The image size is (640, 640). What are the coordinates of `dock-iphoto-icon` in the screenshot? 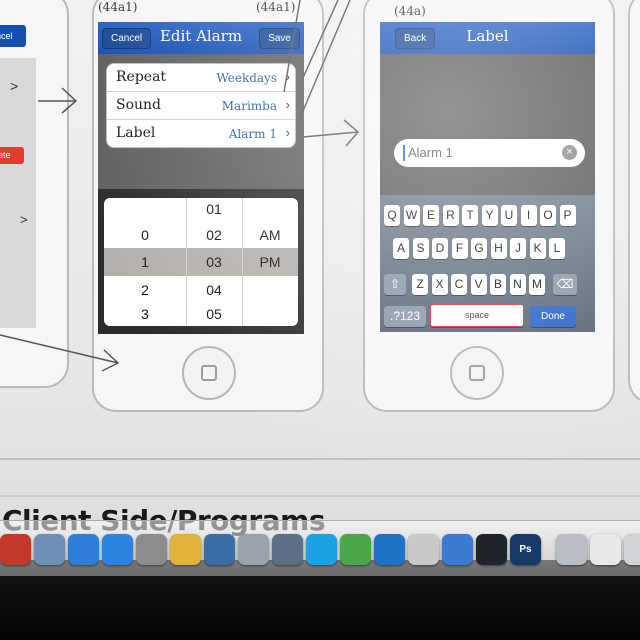 It's located at (49, 549).